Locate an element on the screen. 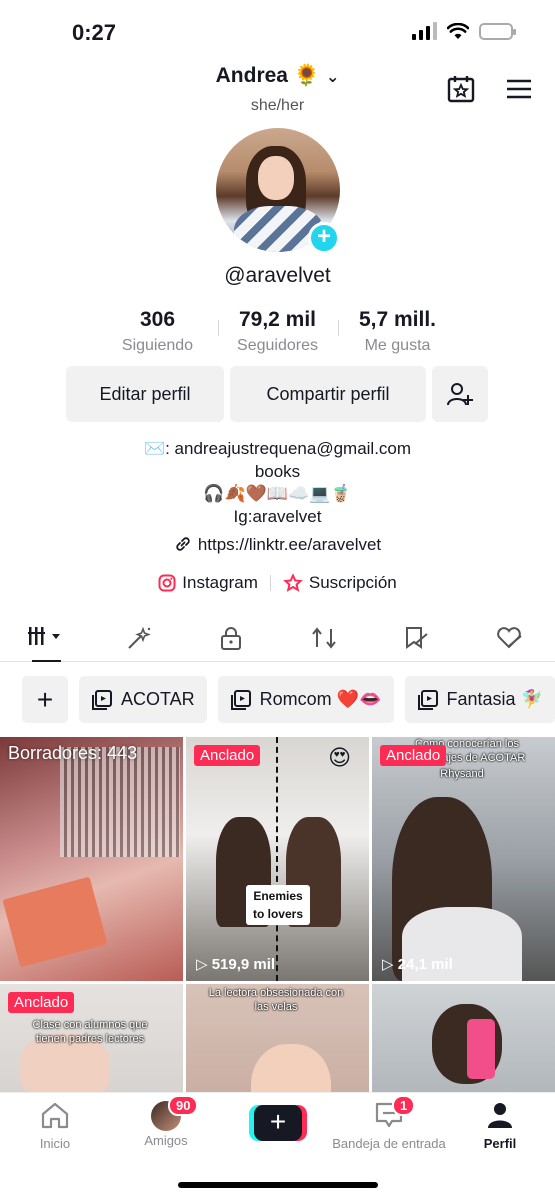 The width and height of the screenshot is (555, 1200). nav-inbox: Bandeja de entrada 1 is located at coordinates (389, 1123).